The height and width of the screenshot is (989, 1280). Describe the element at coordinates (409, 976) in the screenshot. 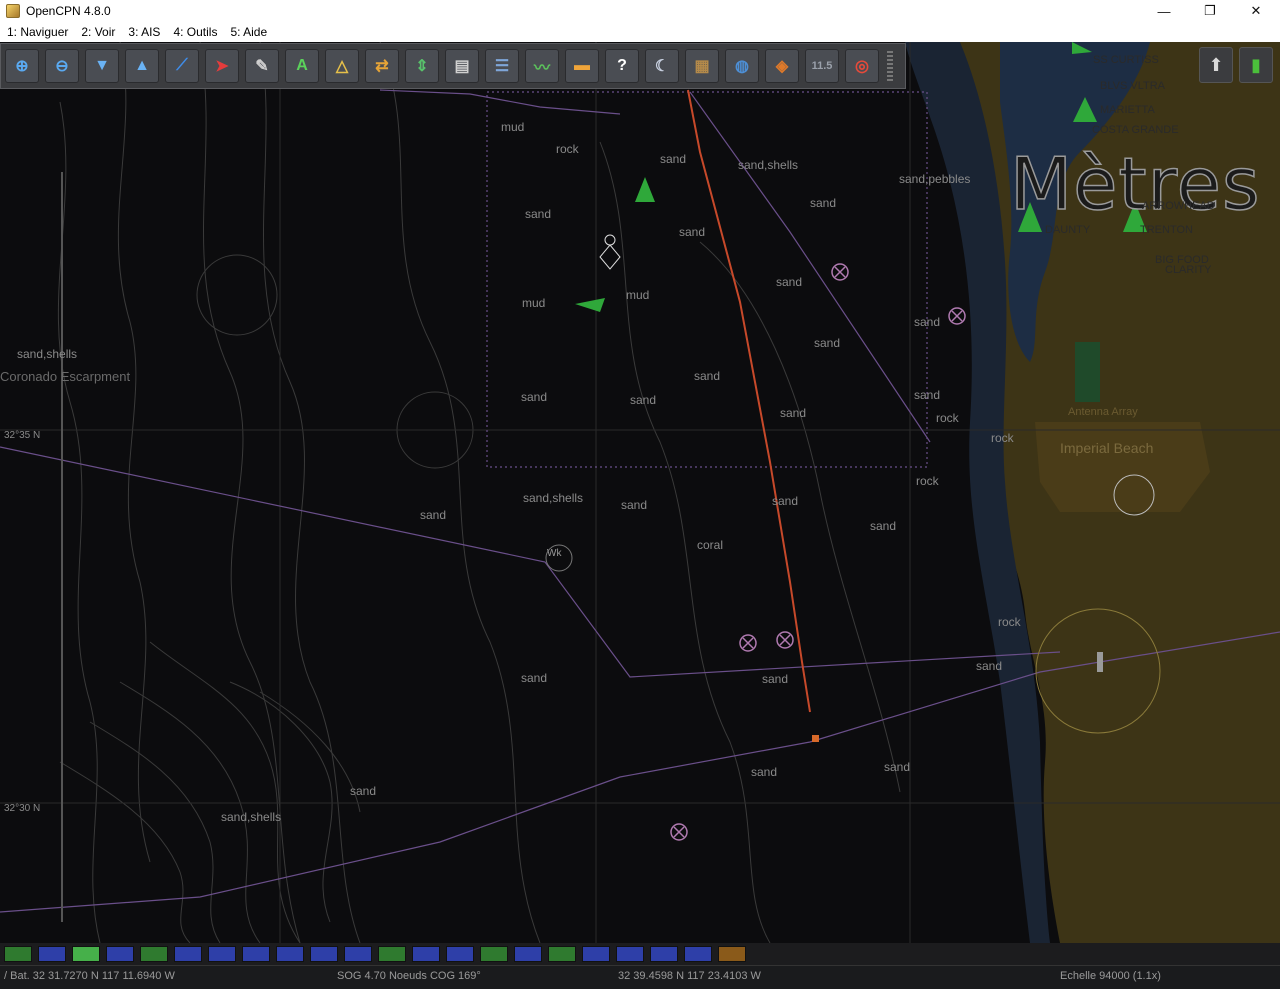

I see `sog-cog-status: SOG 4.70 Noeuds COG 169°` at that location.